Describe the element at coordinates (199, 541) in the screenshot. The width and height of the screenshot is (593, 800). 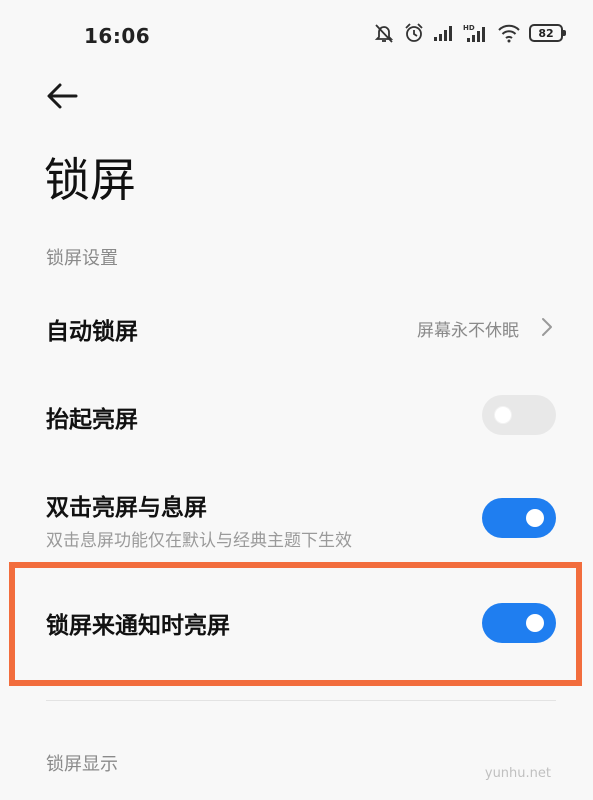
I see `double-tap-subtitle: 双击息屏功能仅在默认与经典主题下生效` at that location.